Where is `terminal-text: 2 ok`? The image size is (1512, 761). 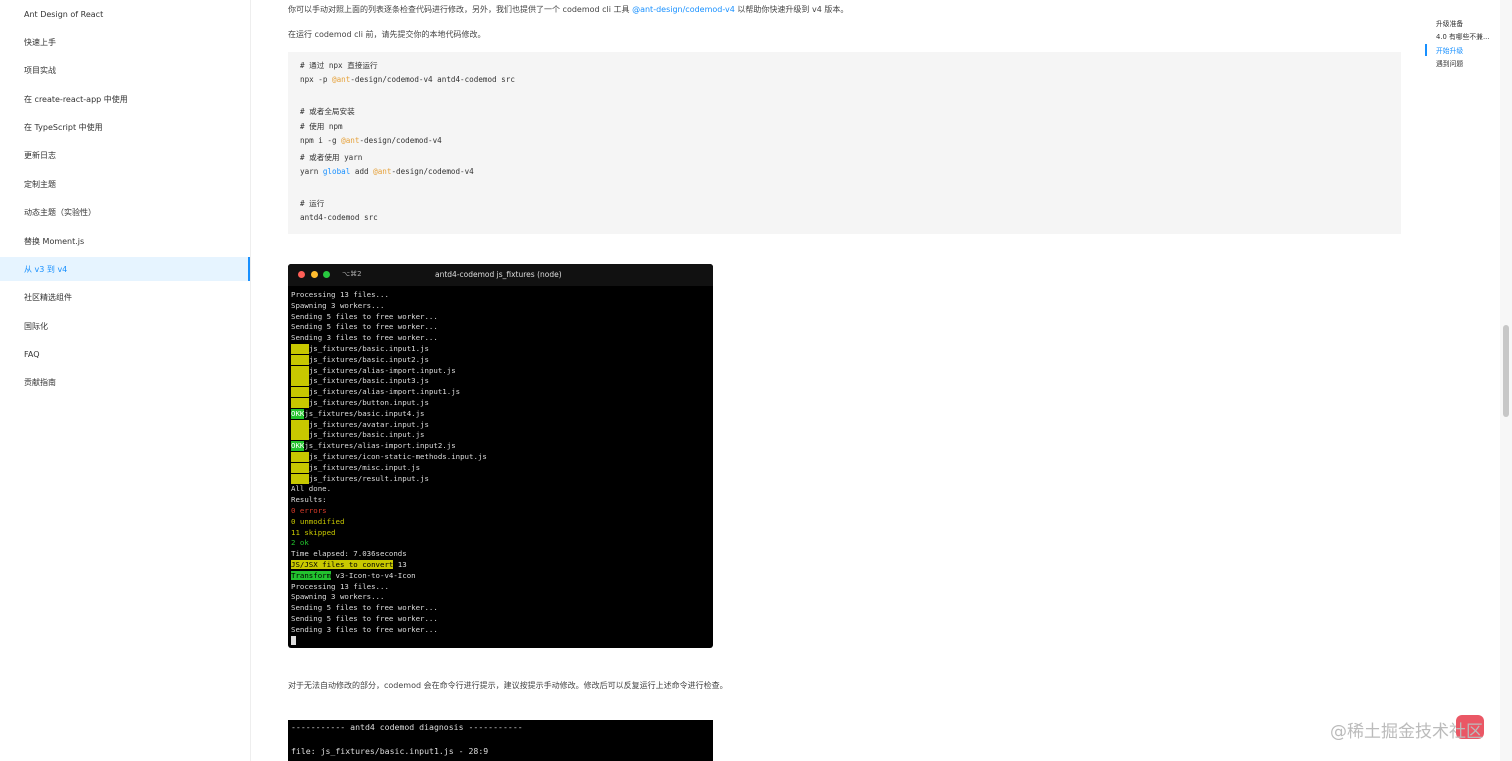
terminal-text: 2 ok is located at coordinates (300, 543).